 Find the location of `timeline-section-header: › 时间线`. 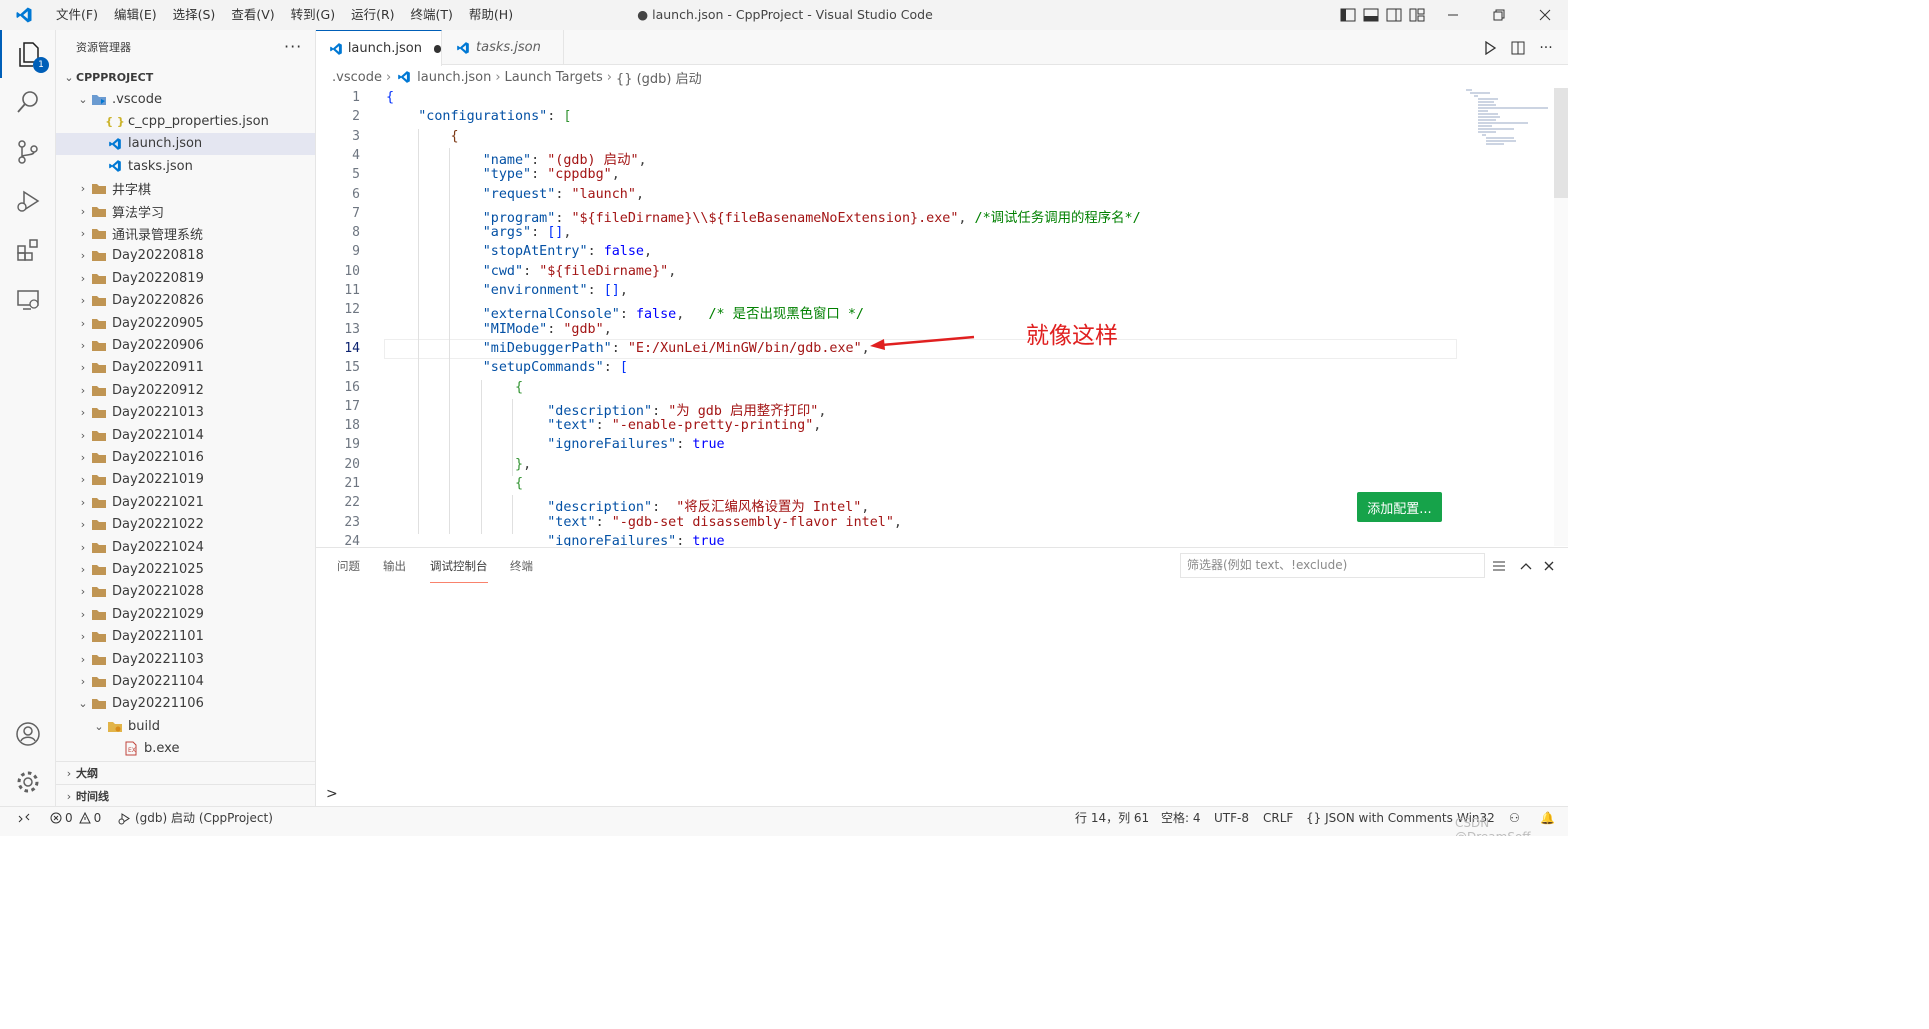

timeline-section-header: › 时间线 is located at coordinates (185, 796).